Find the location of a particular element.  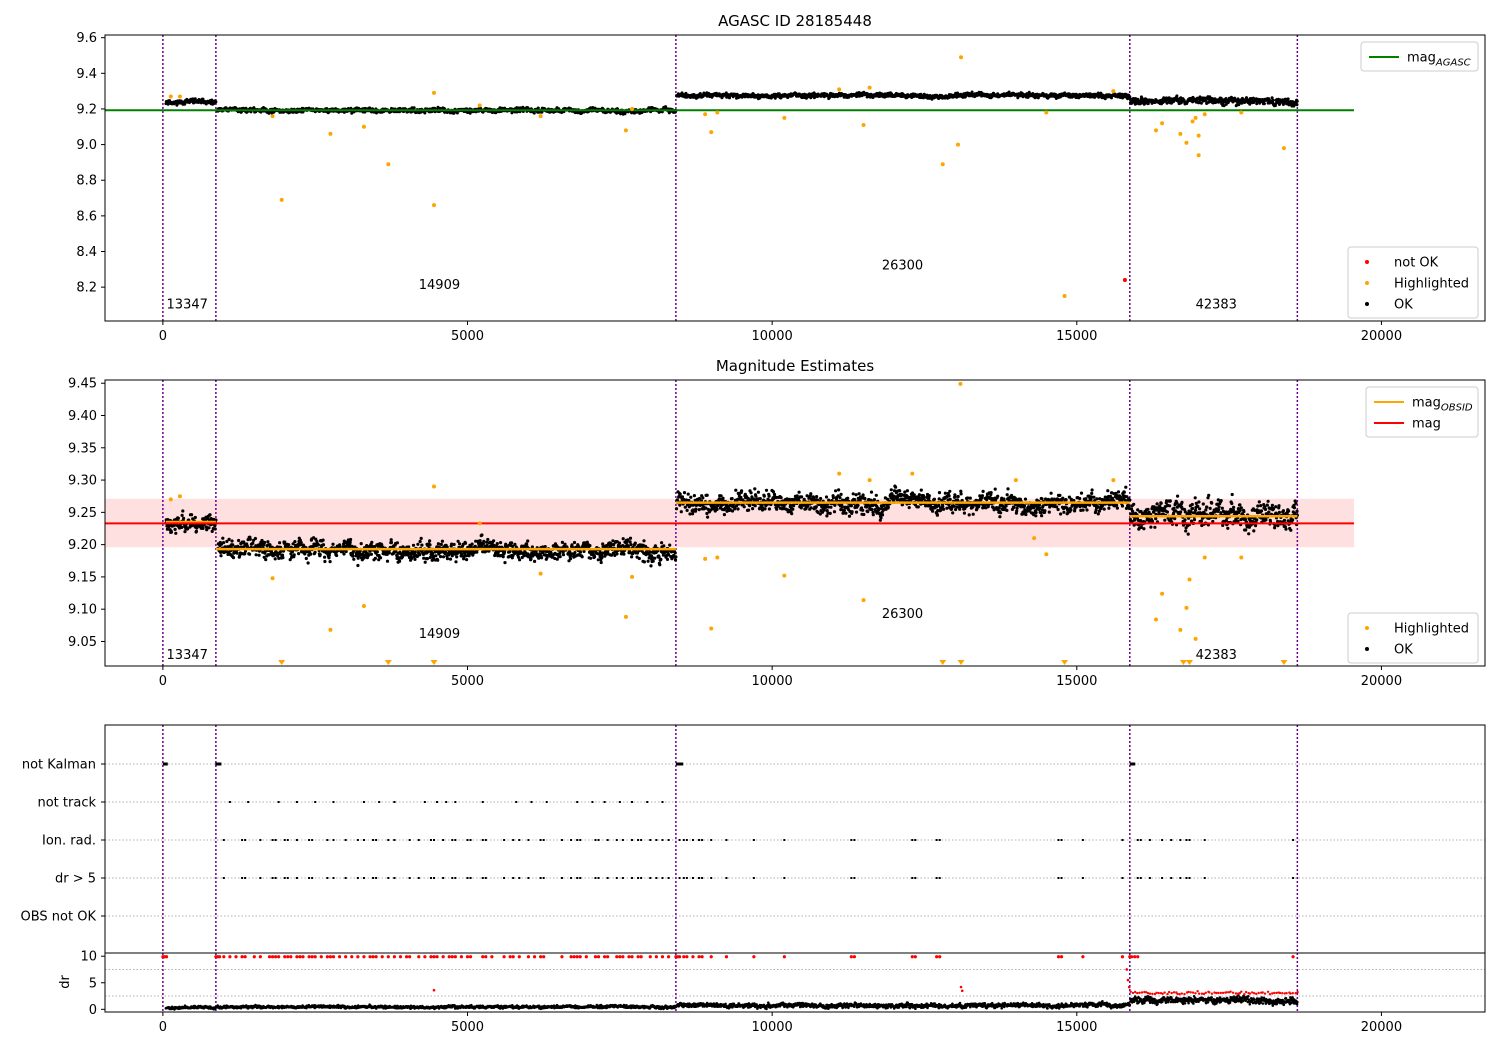

x-tick-label-1: 5000 is located at coordinates (467, 336).